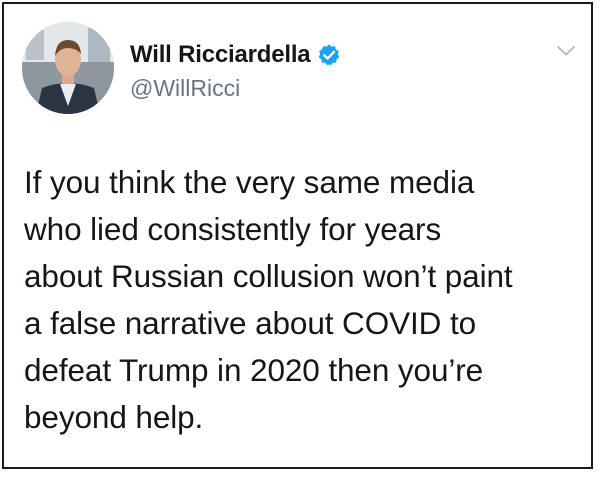 The height and width of the screenshot is (477, 601). I want to click on author-display-name: Will Ricciardella, so click(220, 55).